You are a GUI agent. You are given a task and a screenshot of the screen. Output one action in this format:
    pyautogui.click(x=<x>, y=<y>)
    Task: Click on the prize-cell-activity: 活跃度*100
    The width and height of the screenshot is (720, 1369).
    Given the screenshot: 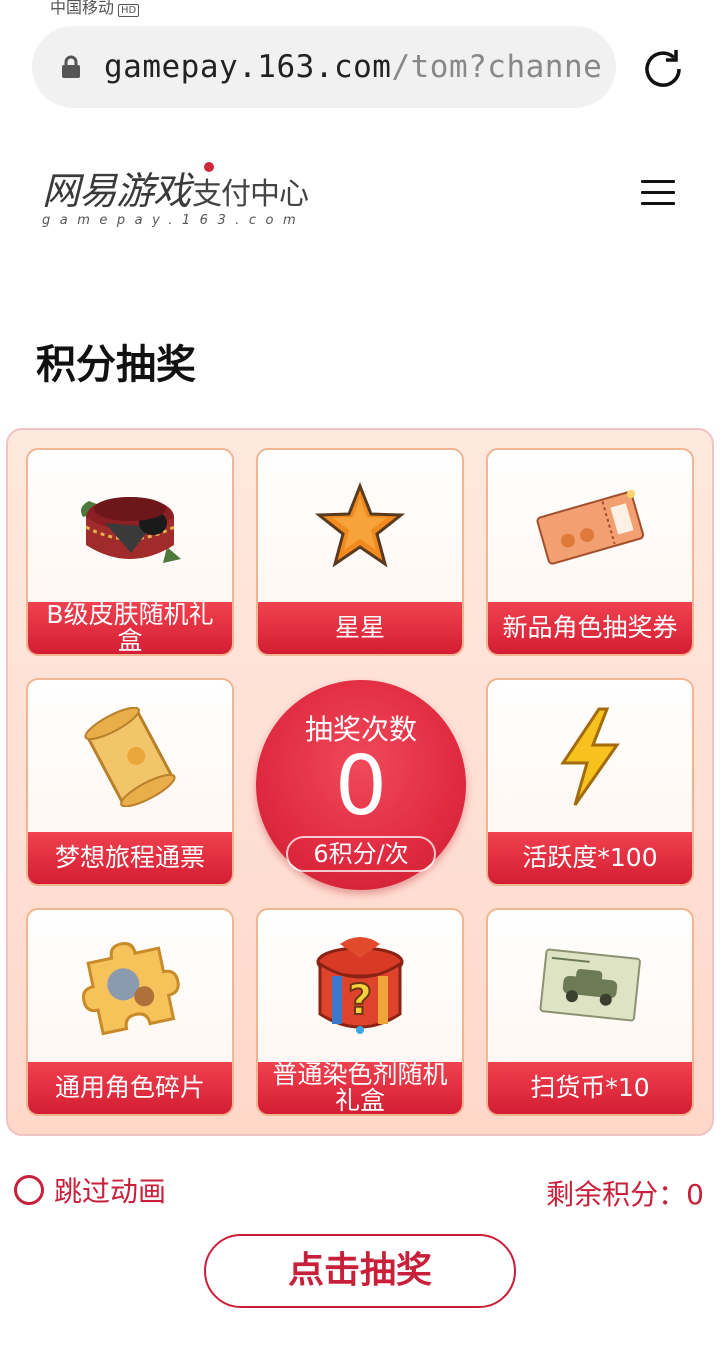 What is the action you would take?
    pyautogui.click(x=590, y=782)
    